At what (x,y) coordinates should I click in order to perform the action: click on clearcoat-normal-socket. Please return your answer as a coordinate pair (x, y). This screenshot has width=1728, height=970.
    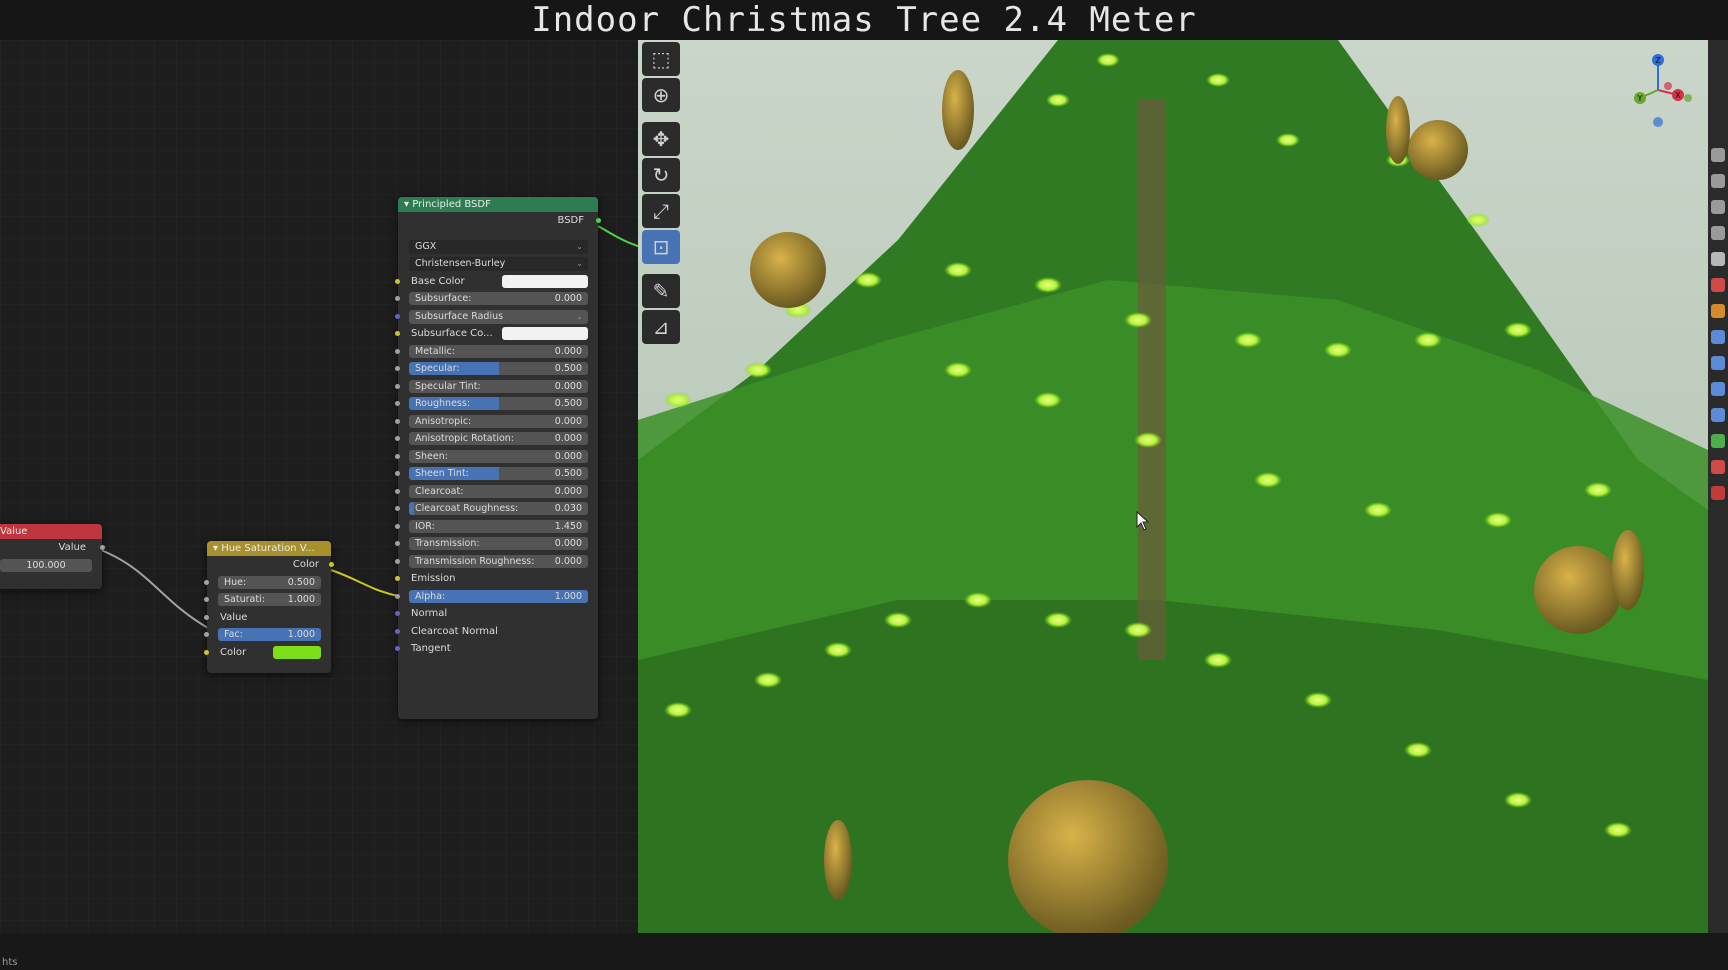
    Looking at the image, I should click on (397, 631).